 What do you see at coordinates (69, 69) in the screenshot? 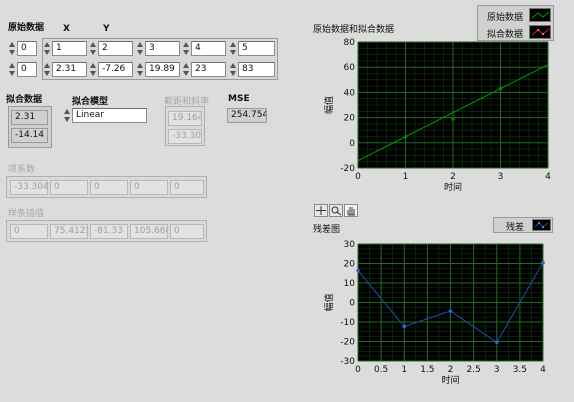
I see `y-cell-1: 2.31` at bounding box center [69, 69].